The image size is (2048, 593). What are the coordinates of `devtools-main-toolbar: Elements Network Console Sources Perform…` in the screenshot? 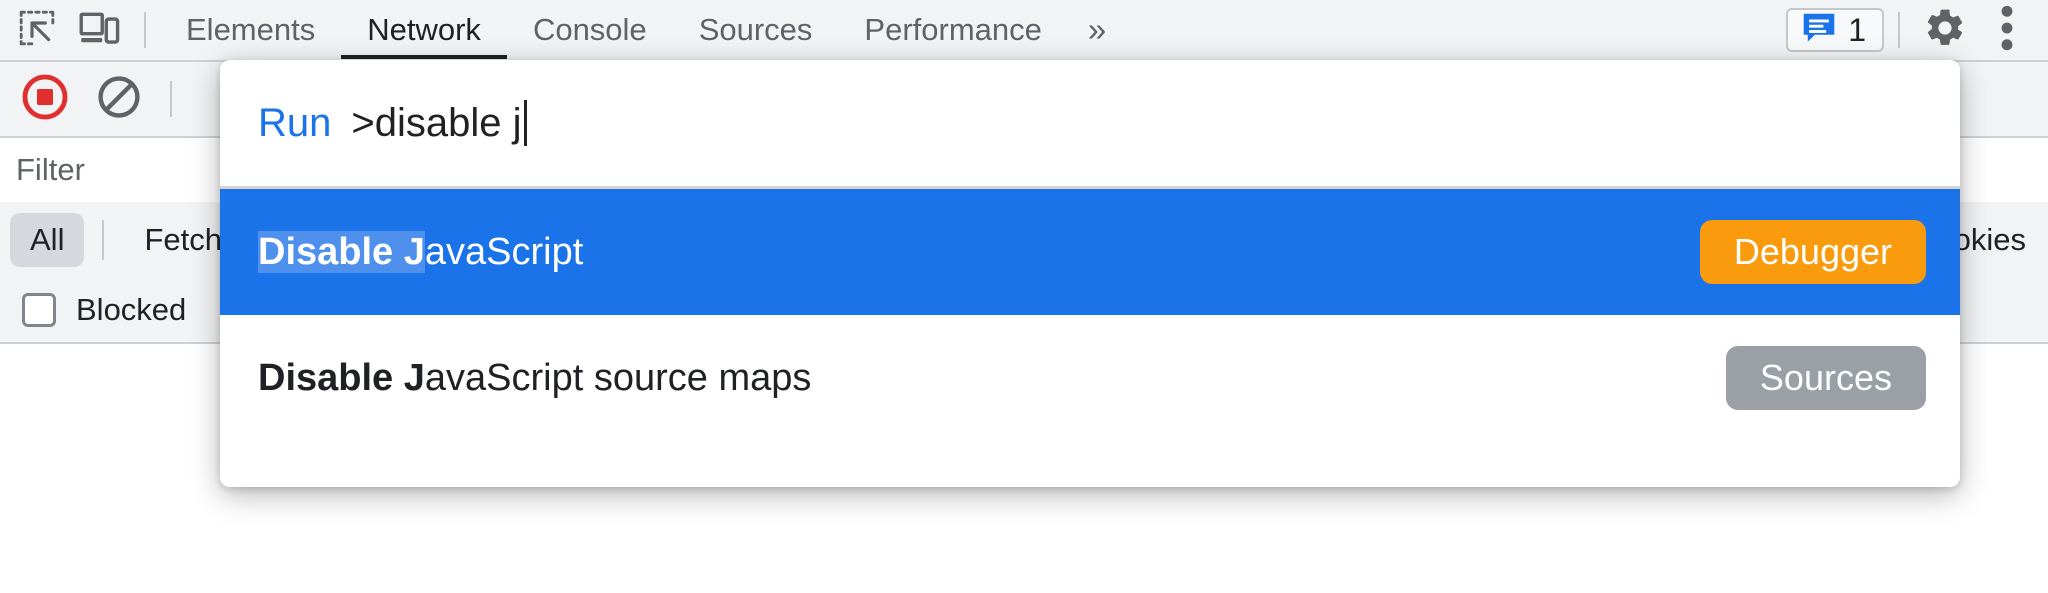 It's located at (1024, 31).